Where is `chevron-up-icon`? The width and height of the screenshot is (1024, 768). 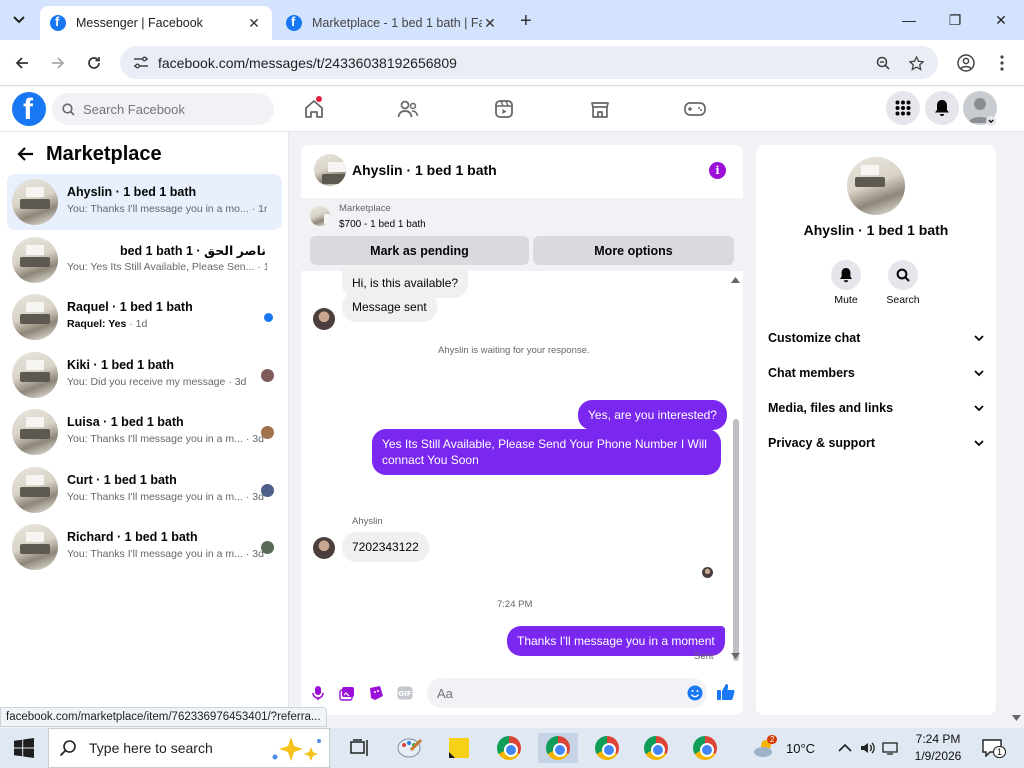
chevron-up-icon is located at coordinates (845, 748).